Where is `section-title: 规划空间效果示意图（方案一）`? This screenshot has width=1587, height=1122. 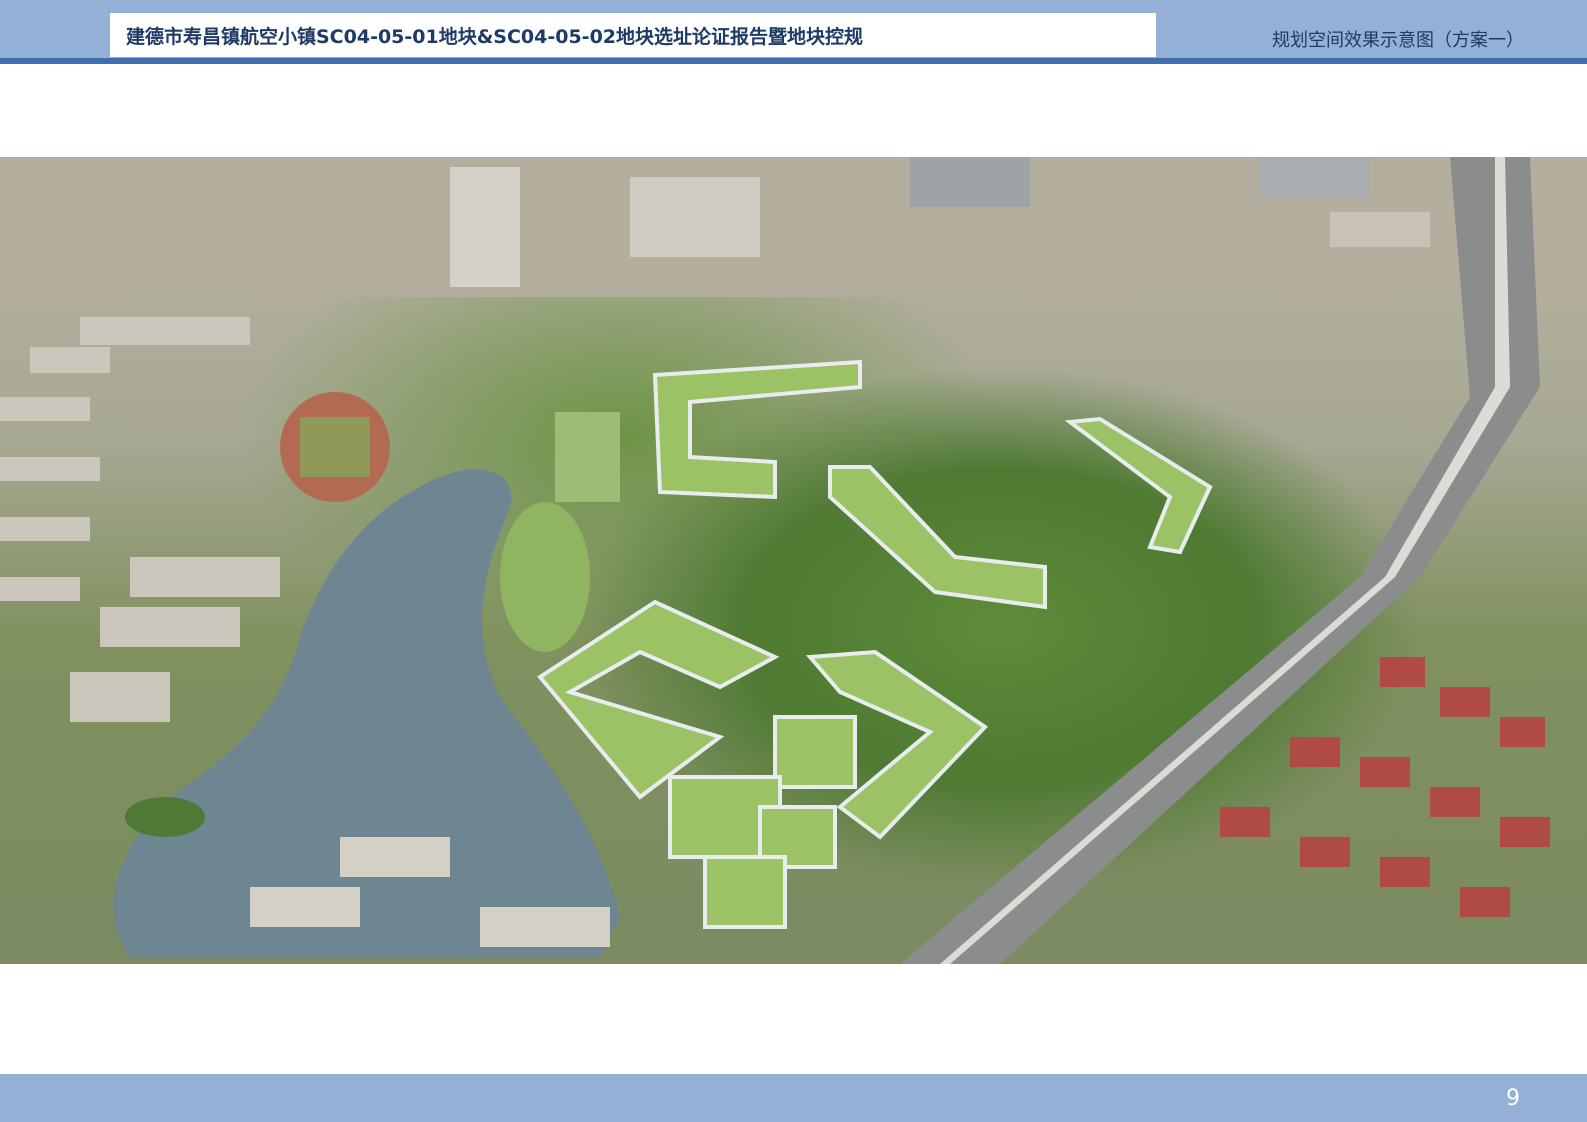 section-title: 规划空间效果示意图（方案一） is located at coordinates (1398, 40).